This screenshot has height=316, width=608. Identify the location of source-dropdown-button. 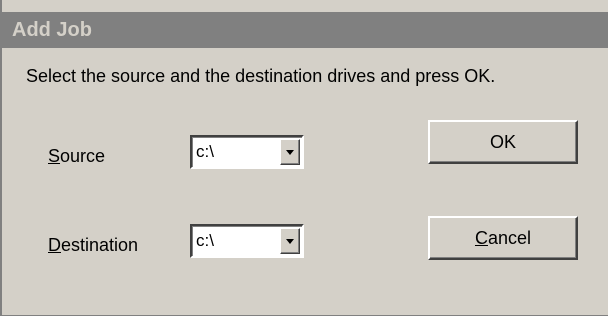
(290, 152).